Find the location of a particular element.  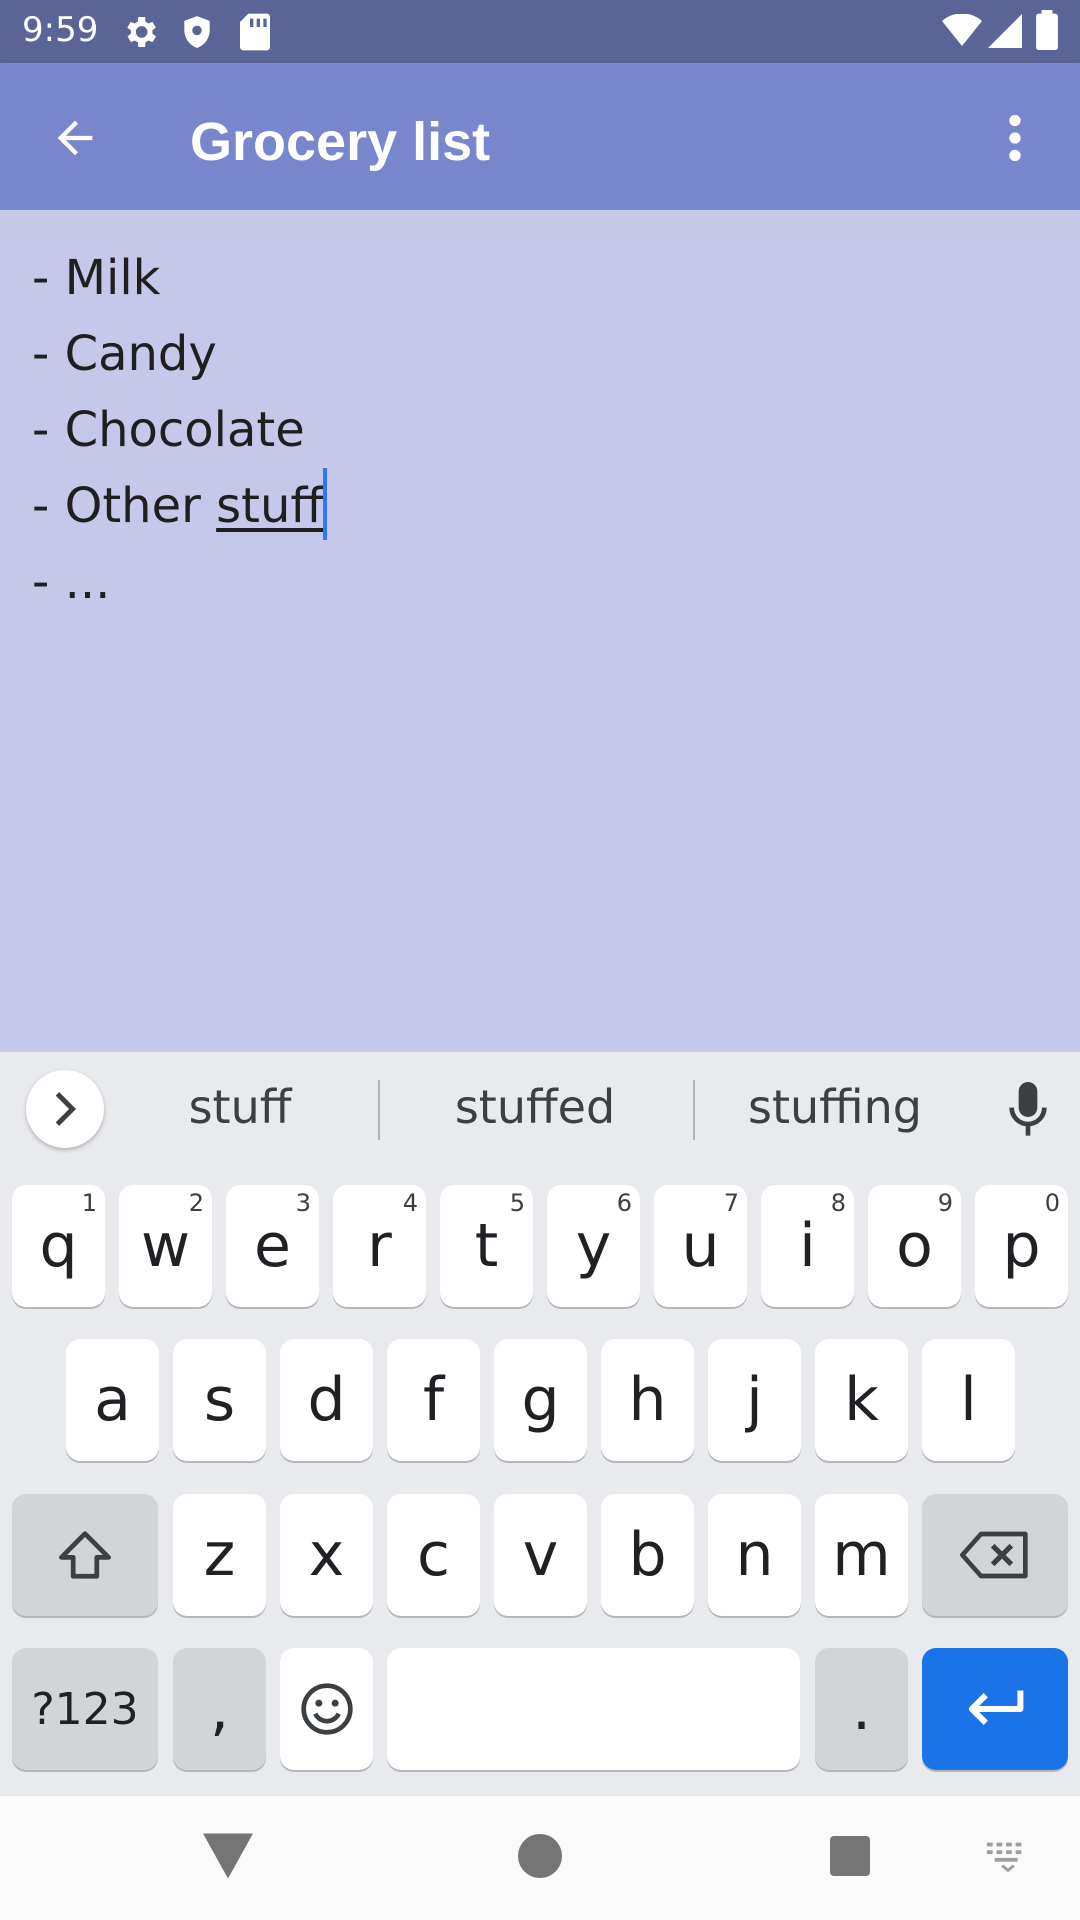

battery-icon is located at coordinates (1047, 32).